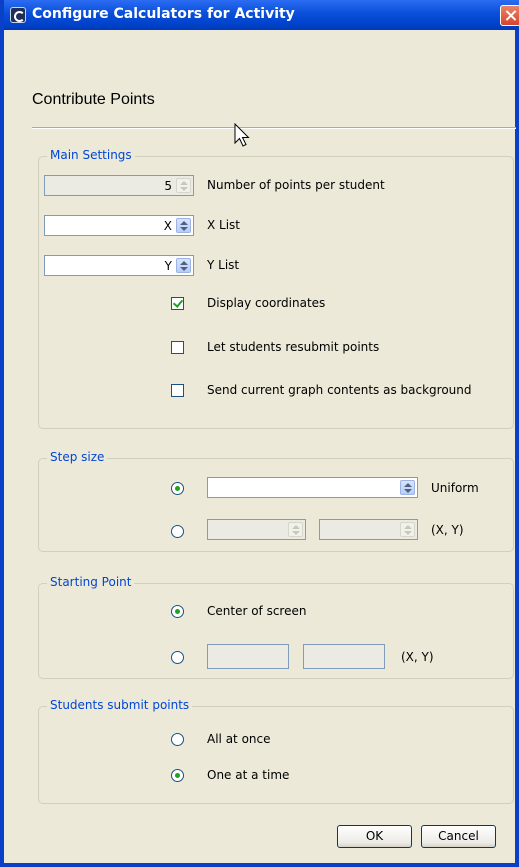 This screenshot has width=519, height=867. I want to click on x-list-select: X, so click(119, 225).